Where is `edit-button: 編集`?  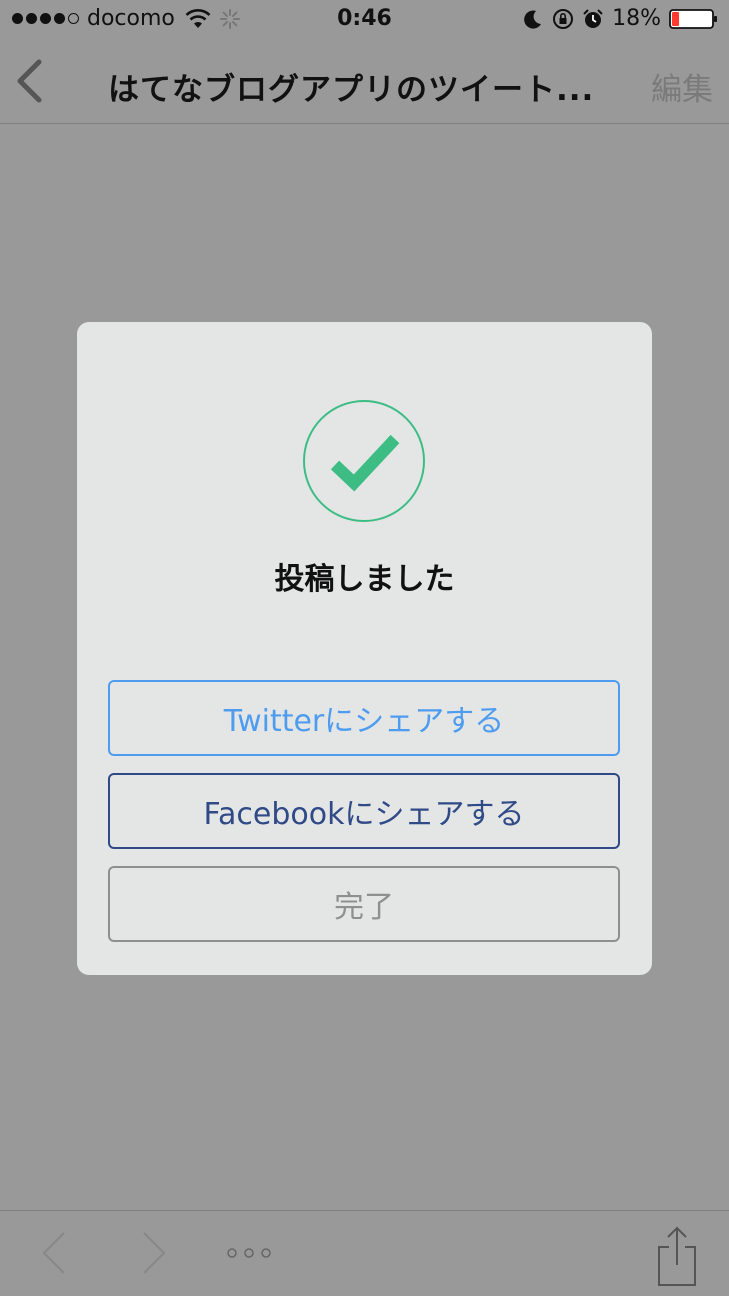
edit-button: 編集 is located at coordinates (682, 86).